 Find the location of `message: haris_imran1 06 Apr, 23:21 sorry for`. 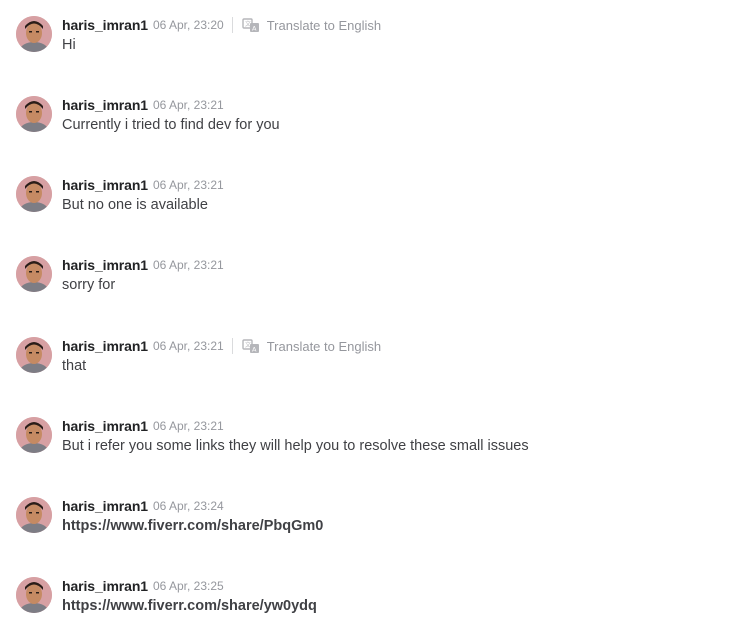

message: haris_imran1 06 Apr, 23:21 sorry for is located at coordinates (364, 286).